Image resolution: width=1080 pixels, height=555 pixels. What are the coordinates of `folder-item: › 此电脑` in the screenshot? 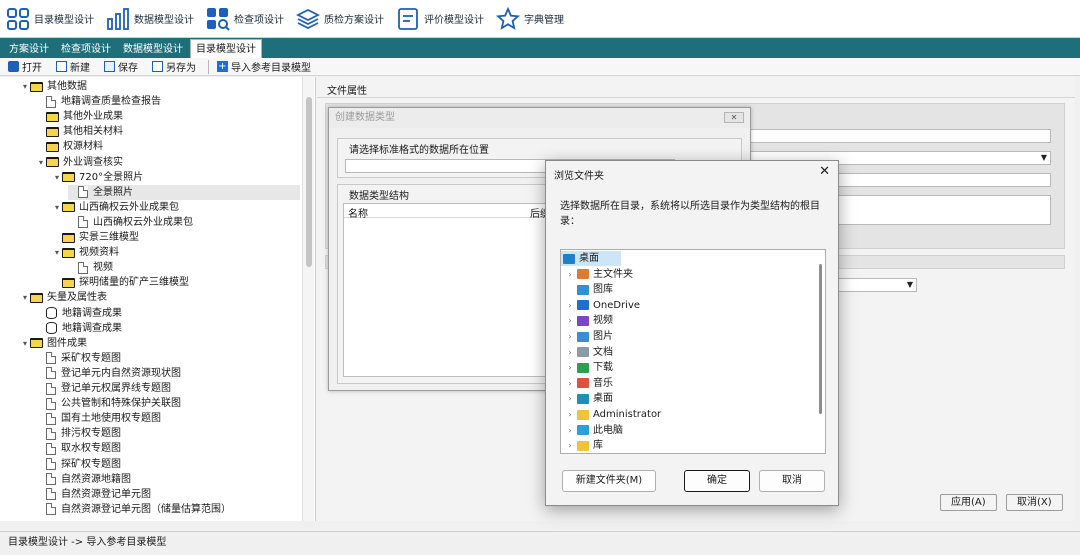 It's located at (688, 430).